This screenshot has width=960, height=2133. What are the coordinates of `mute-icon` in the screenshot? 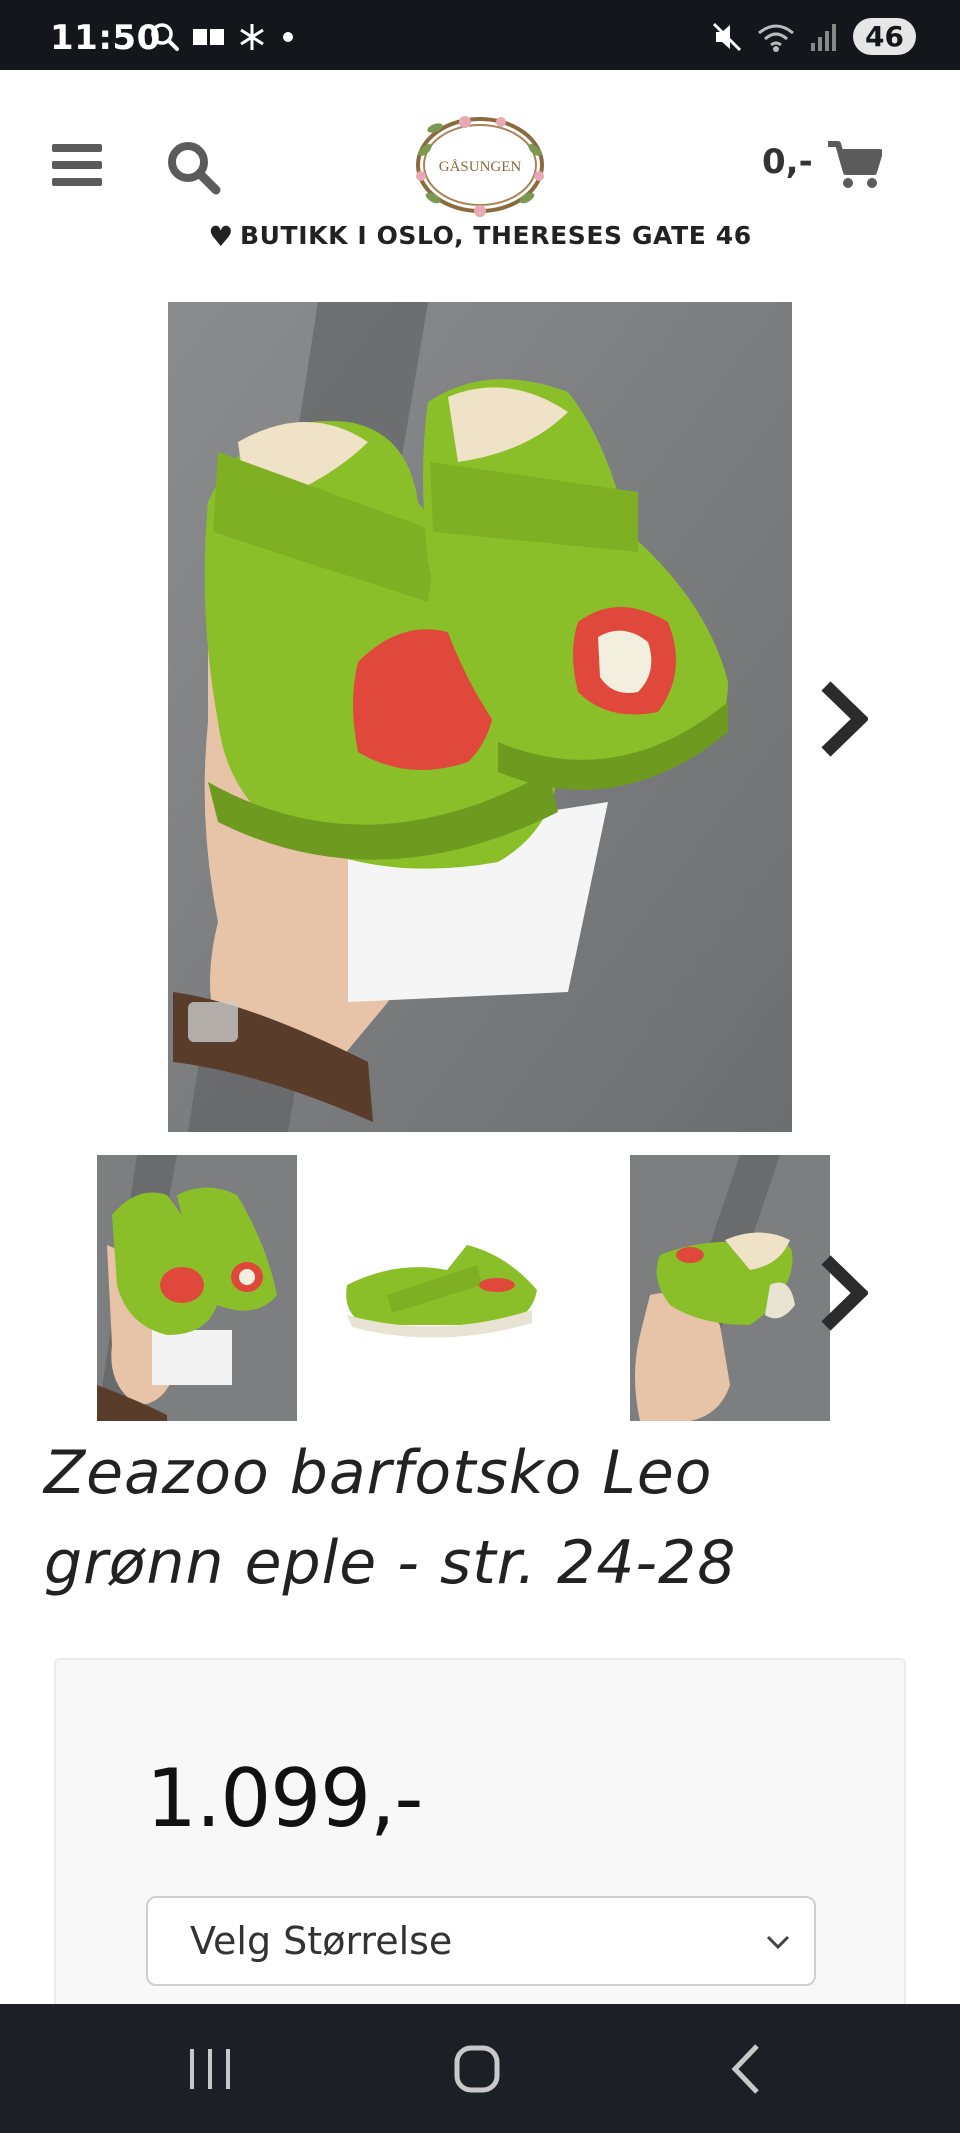 It's located at (727, 36).